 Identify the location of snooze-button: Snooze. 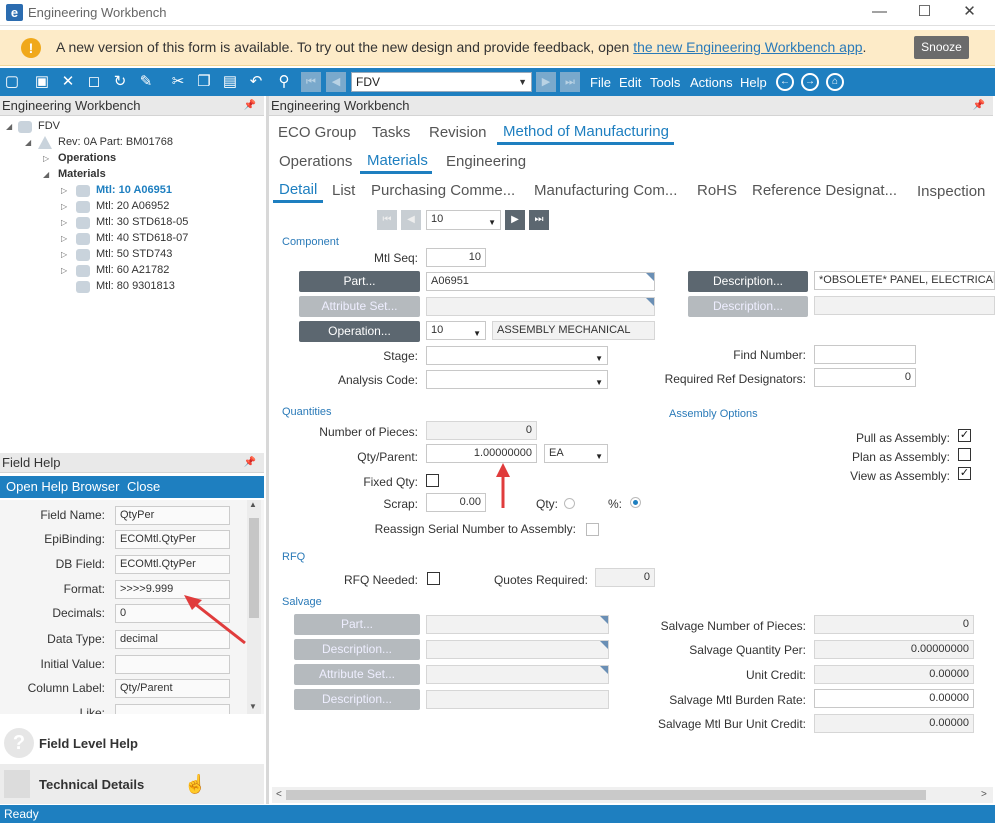
(941, 47).